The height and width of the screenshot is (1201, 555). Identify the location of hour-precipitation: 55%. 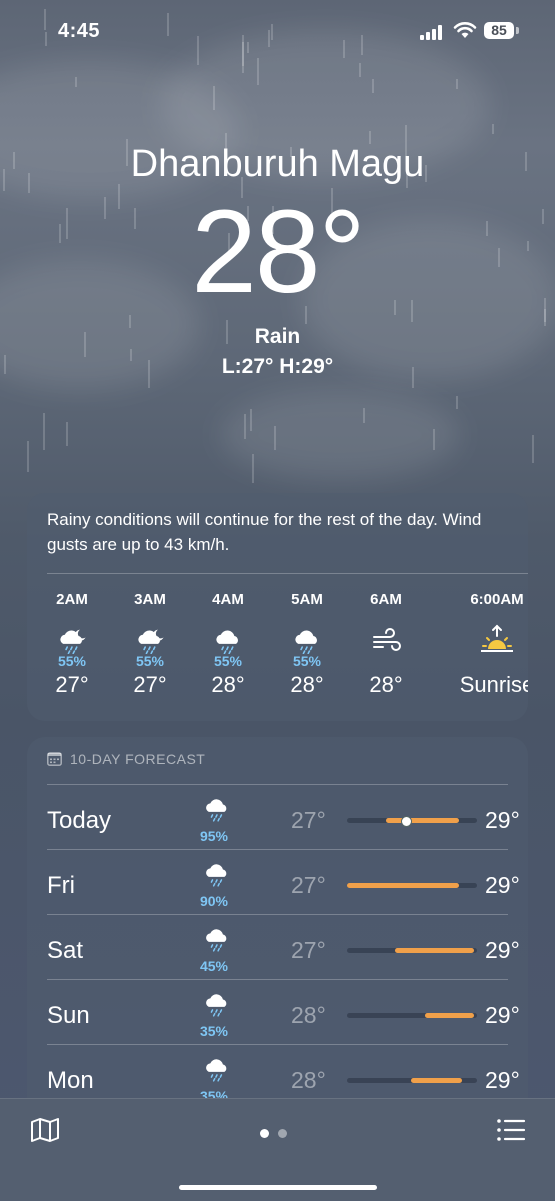
(307, 661).